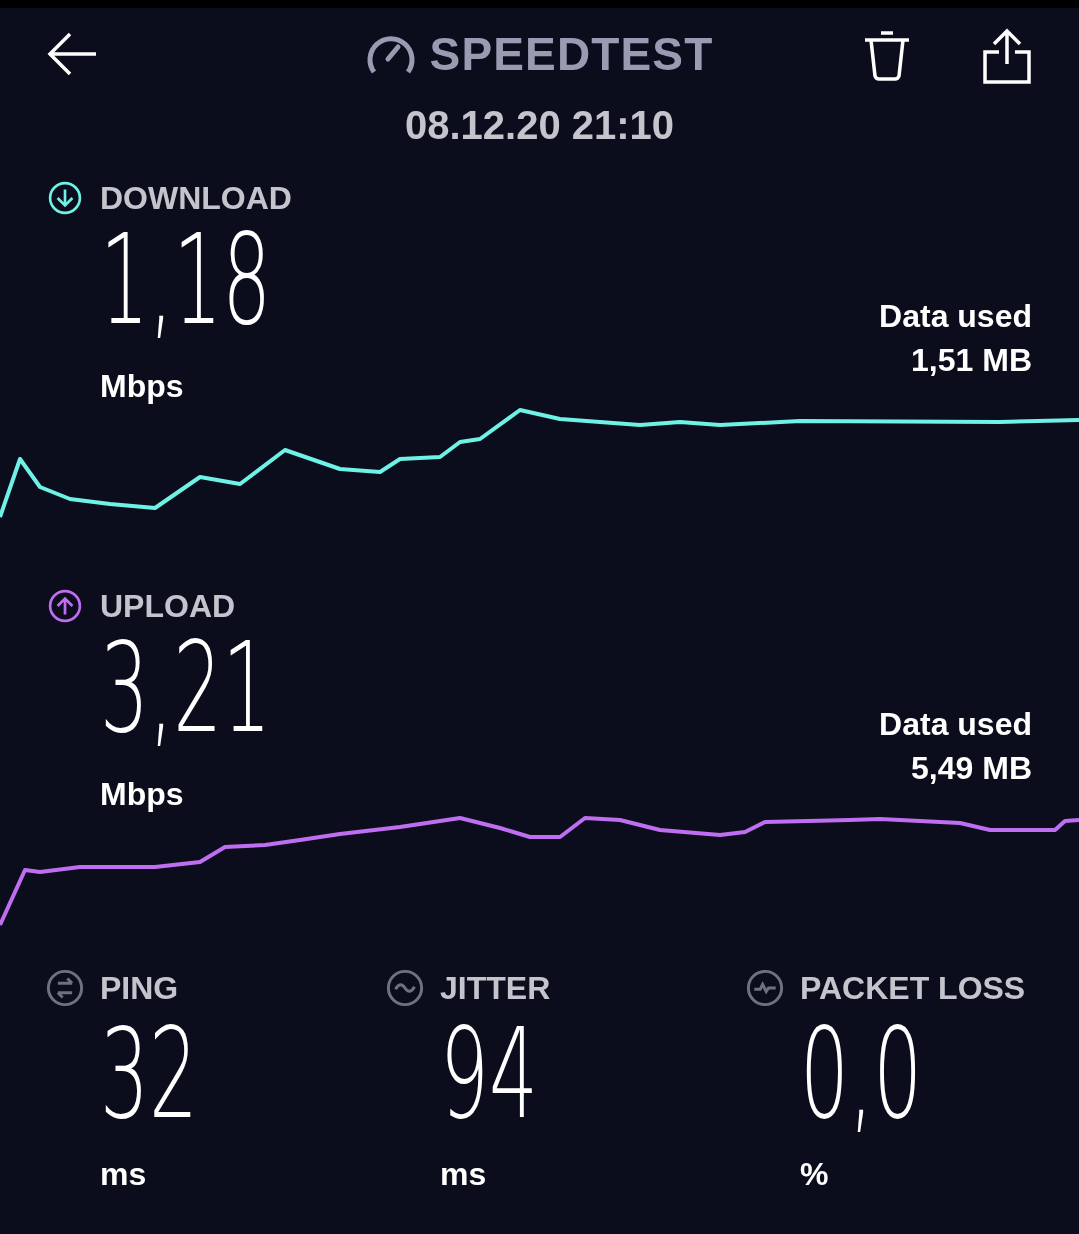  Describe the element at coordinates (539, 125) in the screenshot. I see `test-date: 08.12.20 21:10` at that location.